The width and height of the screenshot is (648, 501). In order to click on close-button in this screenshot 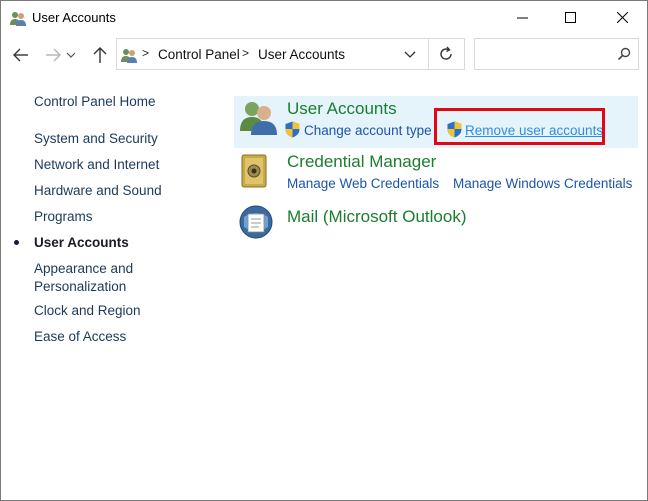, I will do `click(622, 17)`.